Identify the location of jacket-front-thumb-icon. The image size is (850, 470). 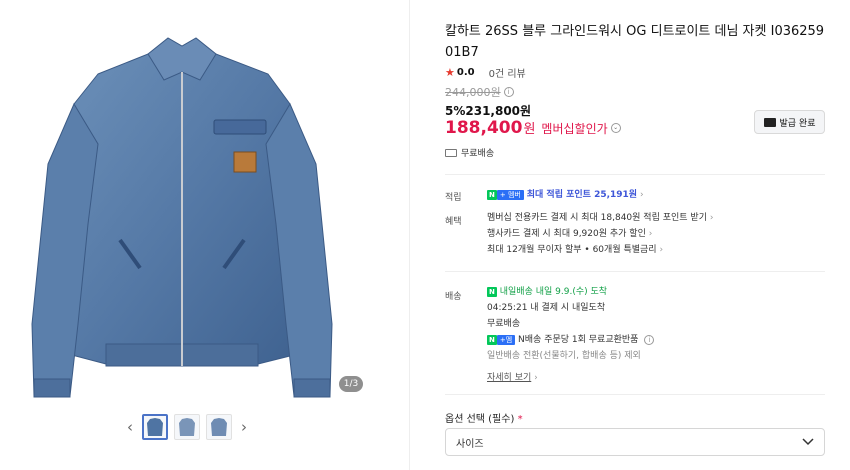
(155, 427).